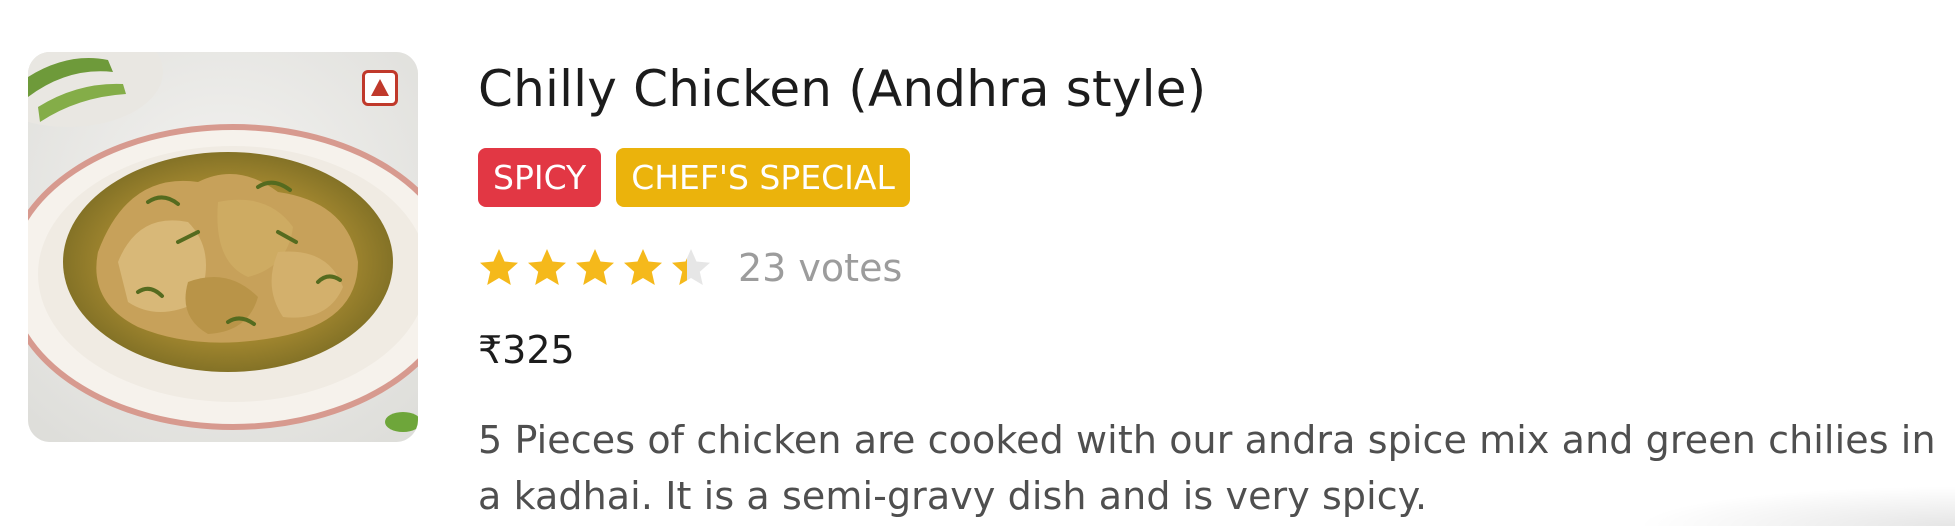 The width and height of the screenshot is (1955, 526). I want to click on dish-tags: SPICY CHEF'S SPECIAL, so click(694, 177).